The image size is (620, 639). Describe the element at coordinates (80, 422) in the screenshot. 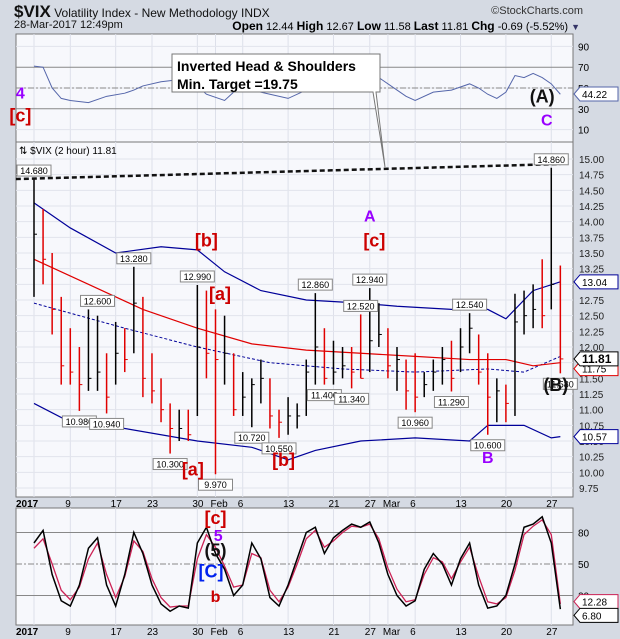

I see `price-callout: 10.980` at that location.